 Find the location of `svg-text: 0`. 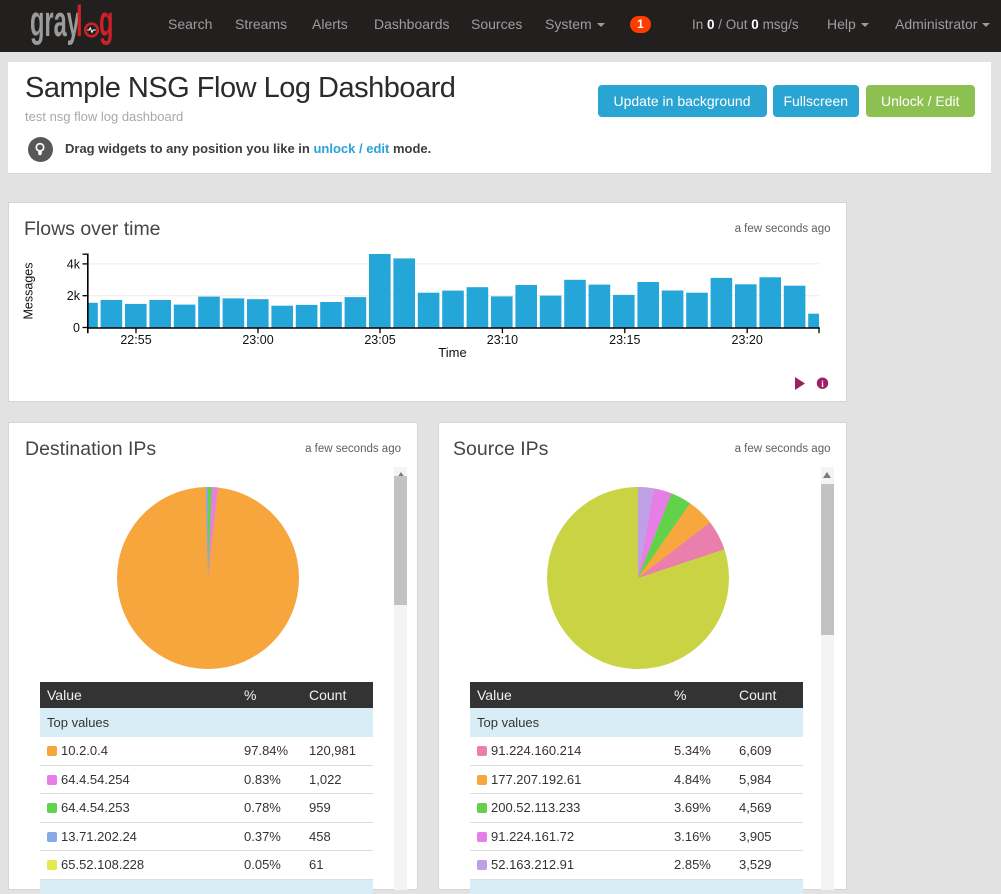

svg-text: 0 is located at coordinates (76, 328).